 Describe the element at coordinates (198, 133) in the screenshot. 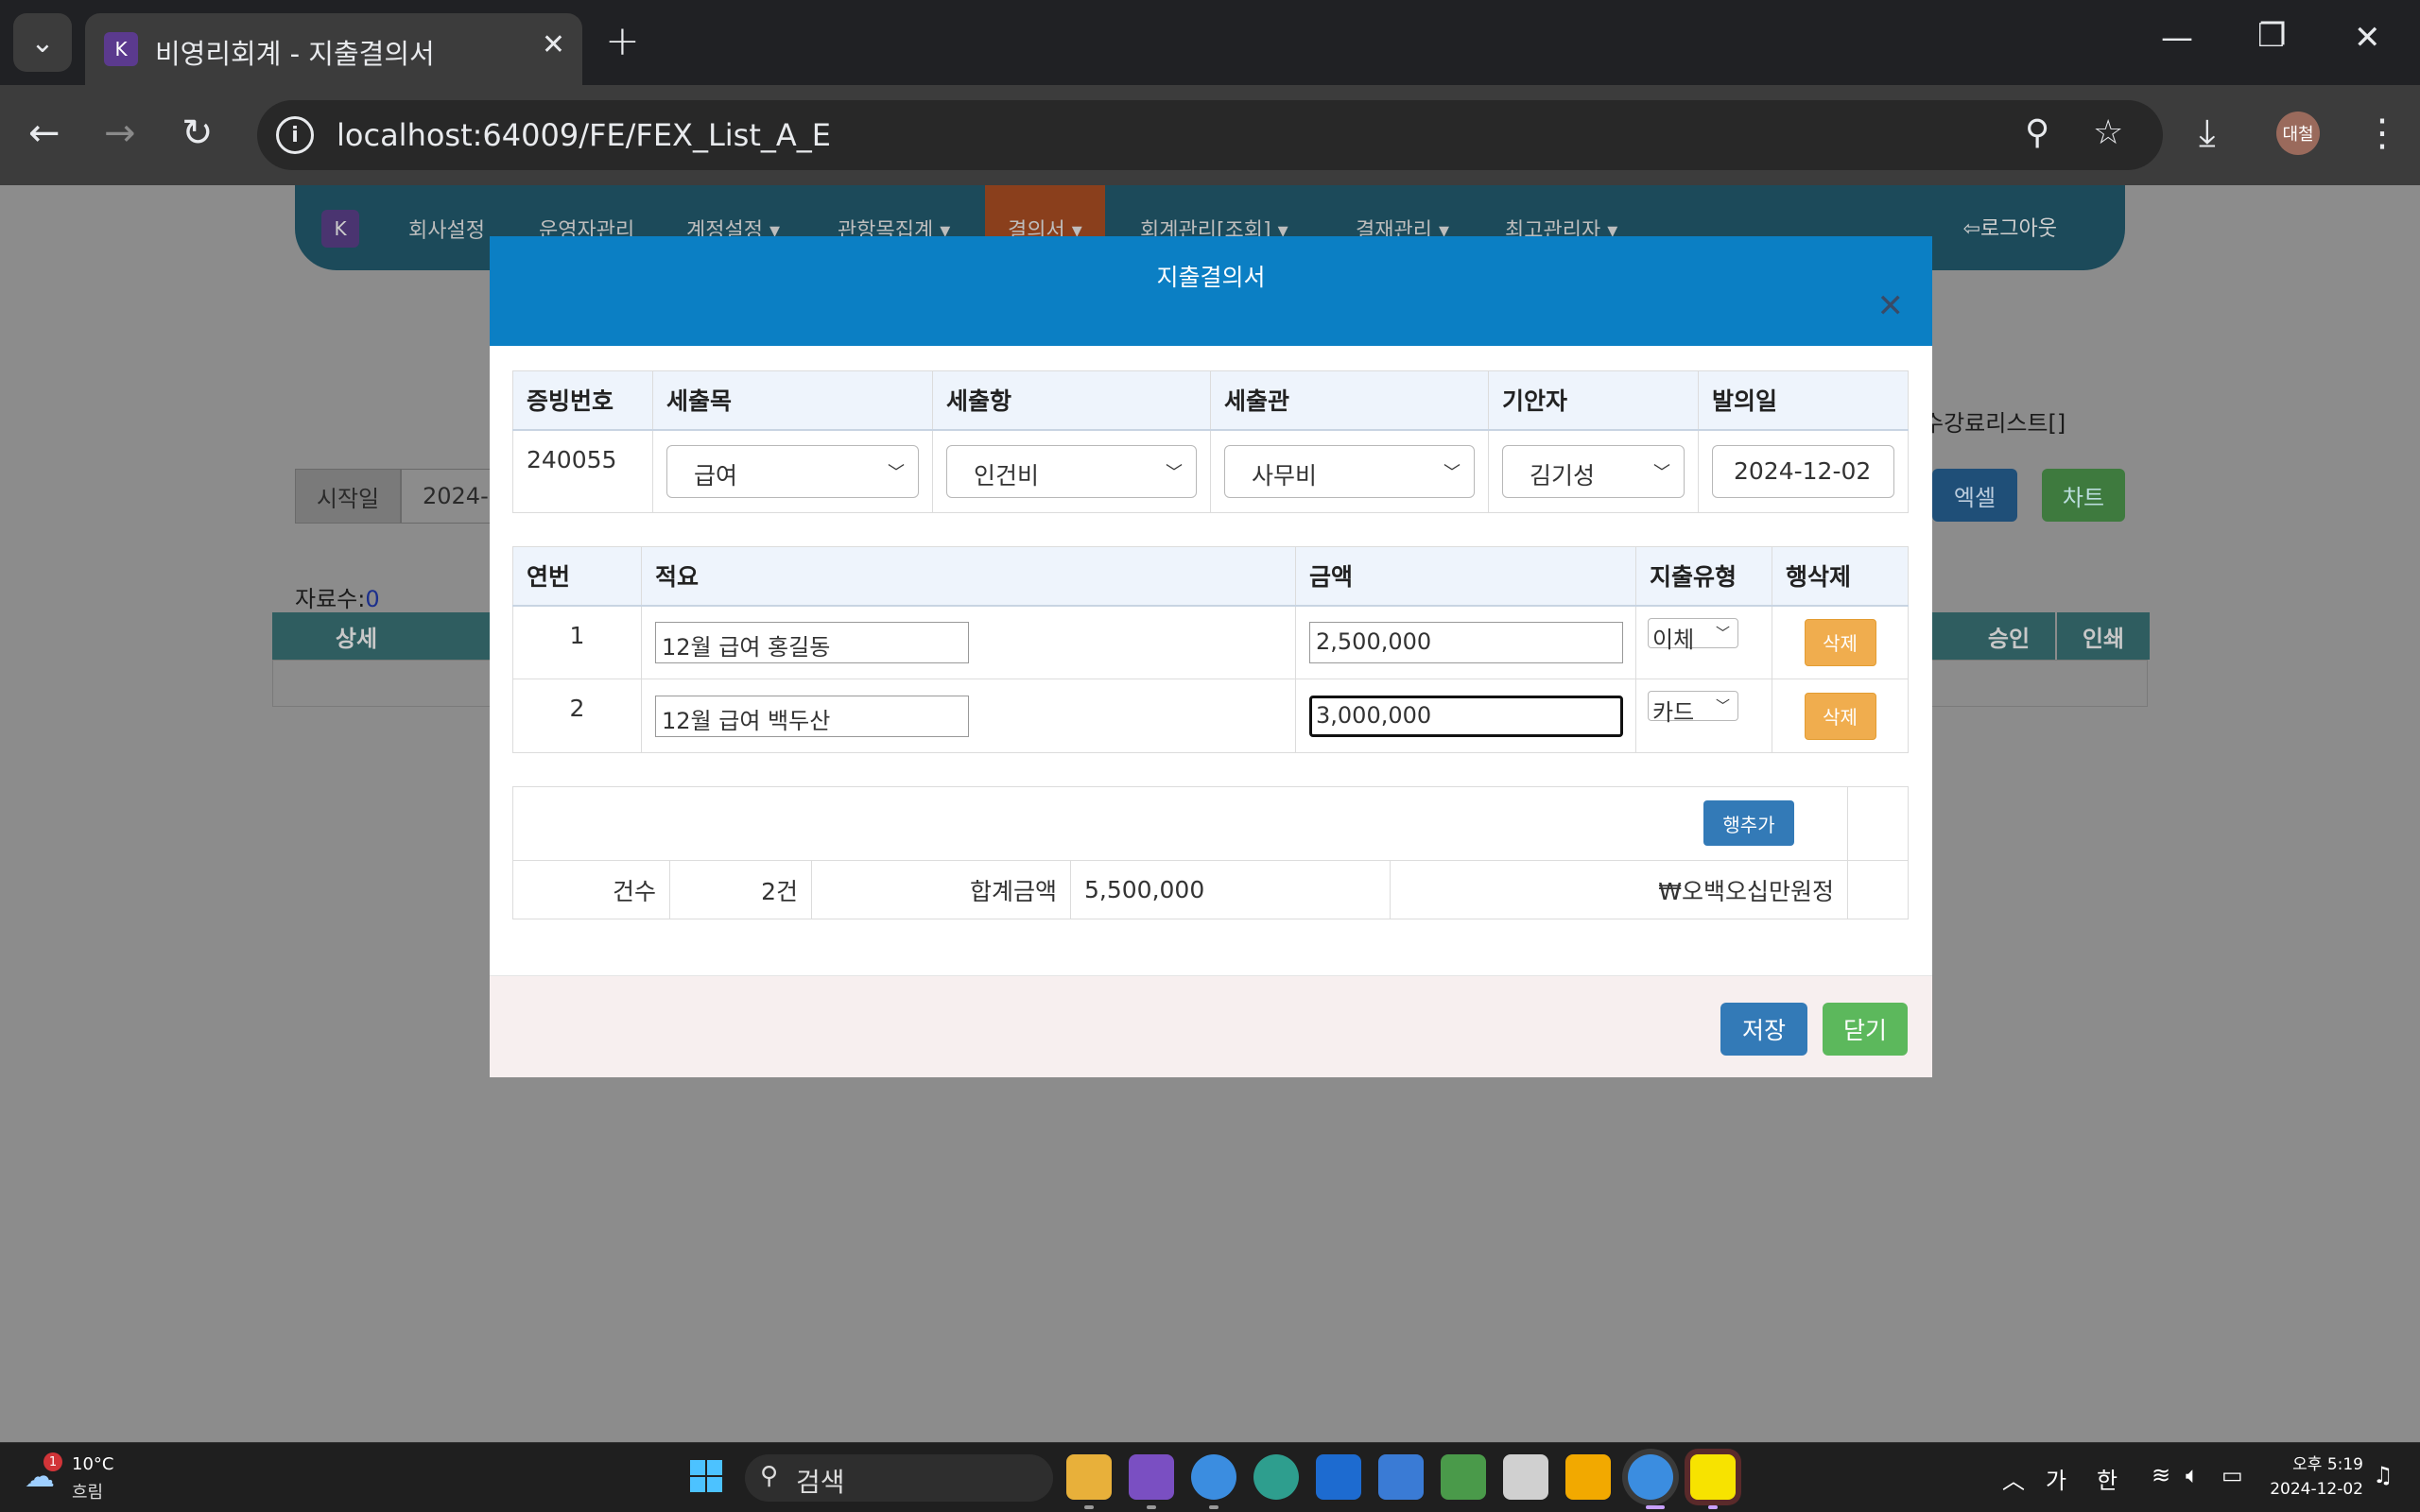

I see `reload-icon: ↻` at that location.